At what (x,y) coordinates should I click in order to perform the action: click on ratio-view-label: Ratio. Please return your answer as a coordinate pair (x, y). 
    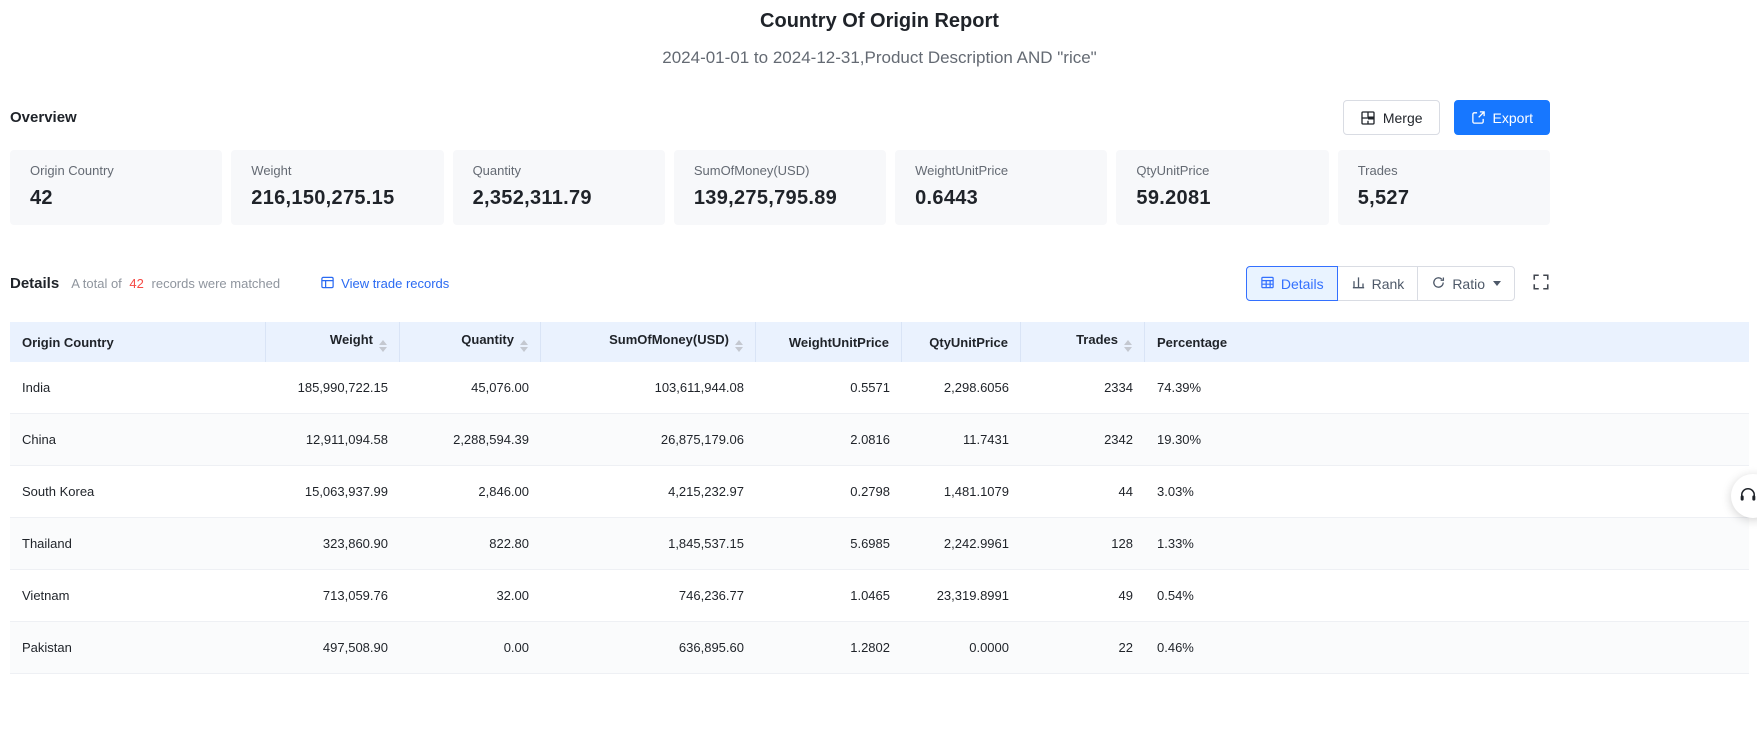
    Looking at the image, I should click on (1468, 283).